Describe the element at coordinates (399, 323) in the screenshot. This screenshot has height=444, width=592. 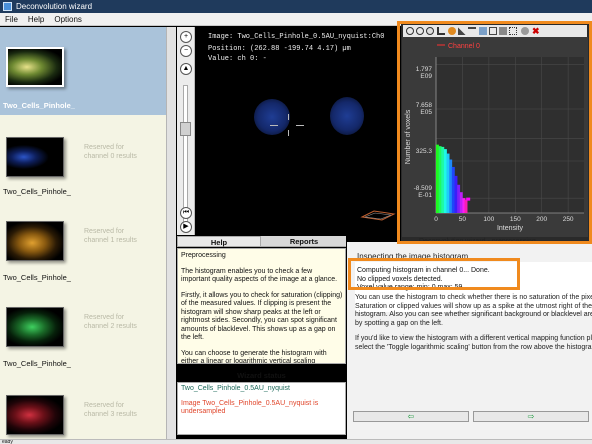
I see `description-line: by spotting a gap on the left.` at that location.